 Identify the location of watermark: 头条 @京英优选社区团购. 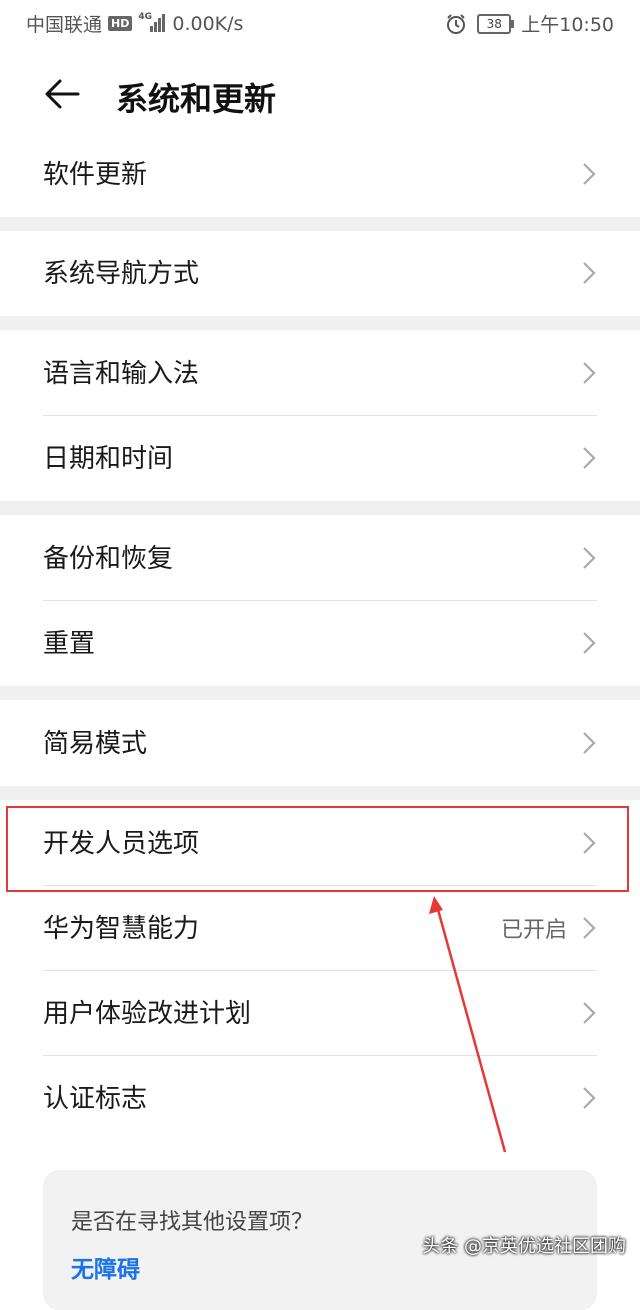
(524, 1246).